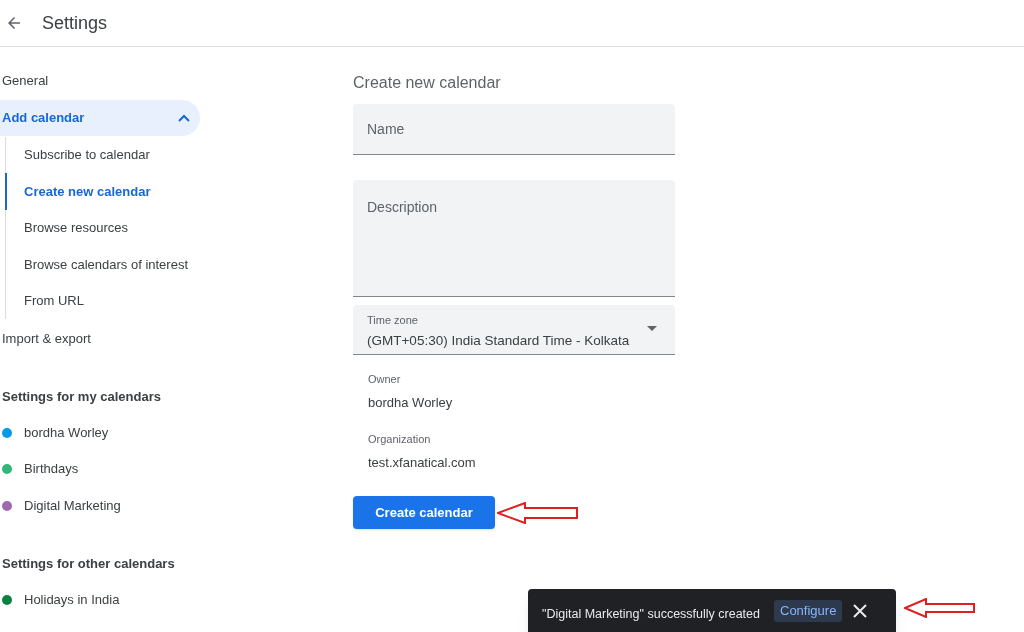 This screenshot has height=632, width=1024. I want to click on pointer-arrow, so click(940, 608).